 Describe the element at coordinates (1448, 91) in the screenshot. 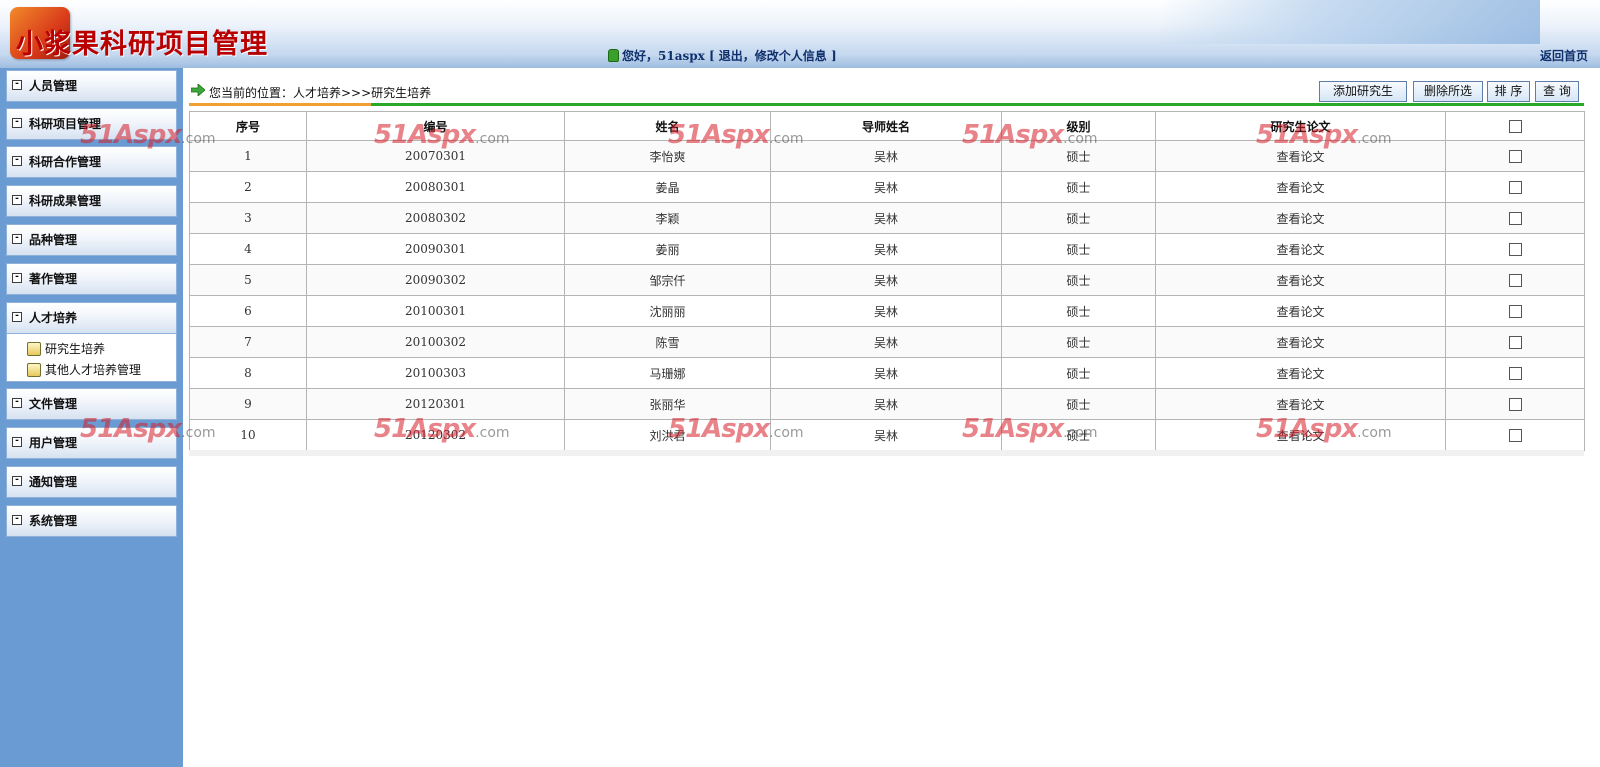

I see `delete-selected-button: 删除所选` at that location.